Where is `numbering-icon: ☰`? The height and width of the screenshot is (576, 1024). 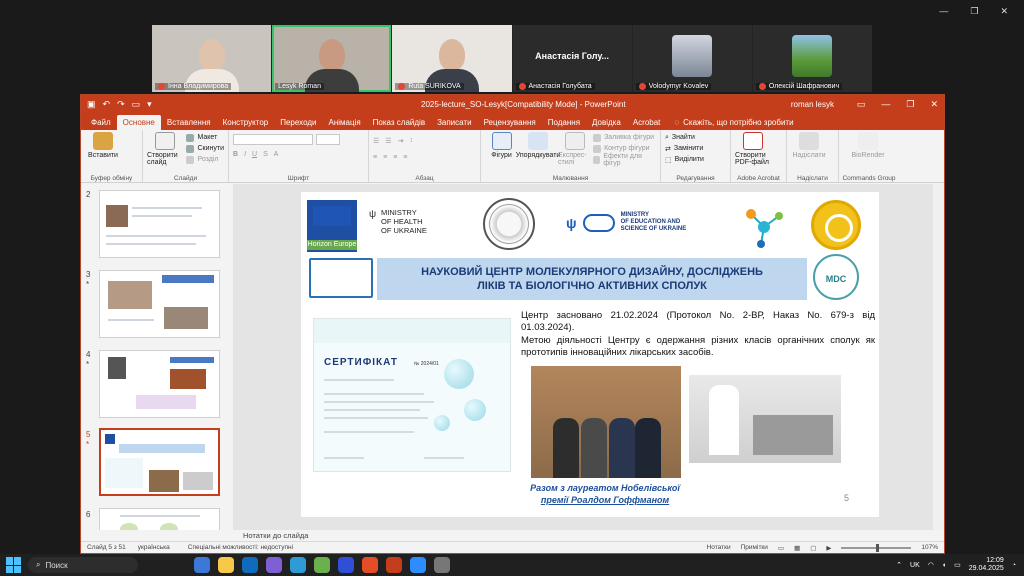 numbering-icon: ☰ is located at coordinates (388, 141).